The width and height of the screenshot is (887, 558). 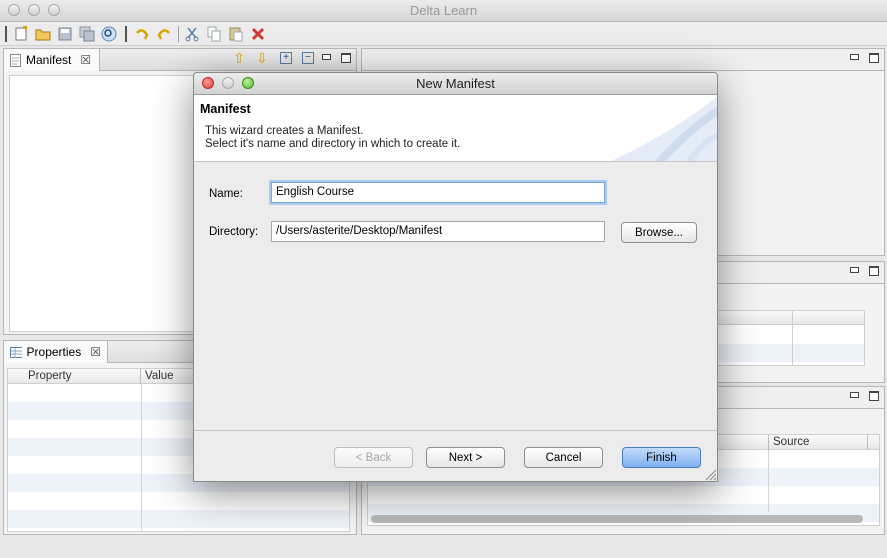 What do you see at coordinates (623, 60) in the screenshot?
I see `editor-tabstrip` at bounding box center [623, 60].